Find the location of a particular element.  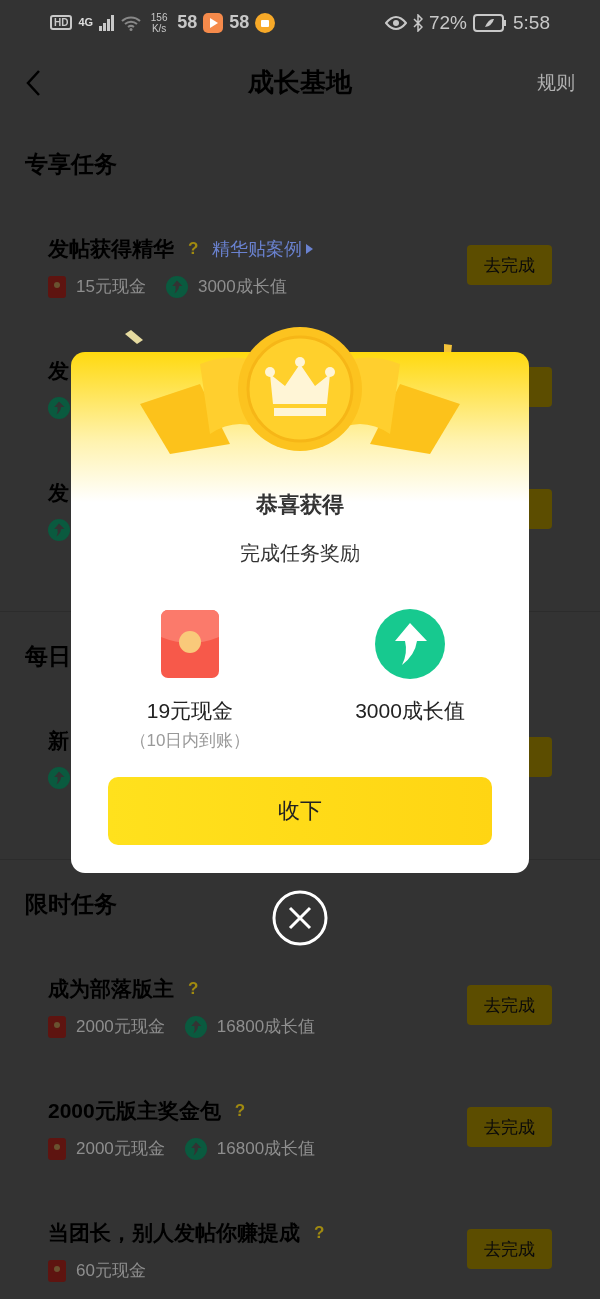

network-speed: 156 K/s is located at coordinates (159, 22).